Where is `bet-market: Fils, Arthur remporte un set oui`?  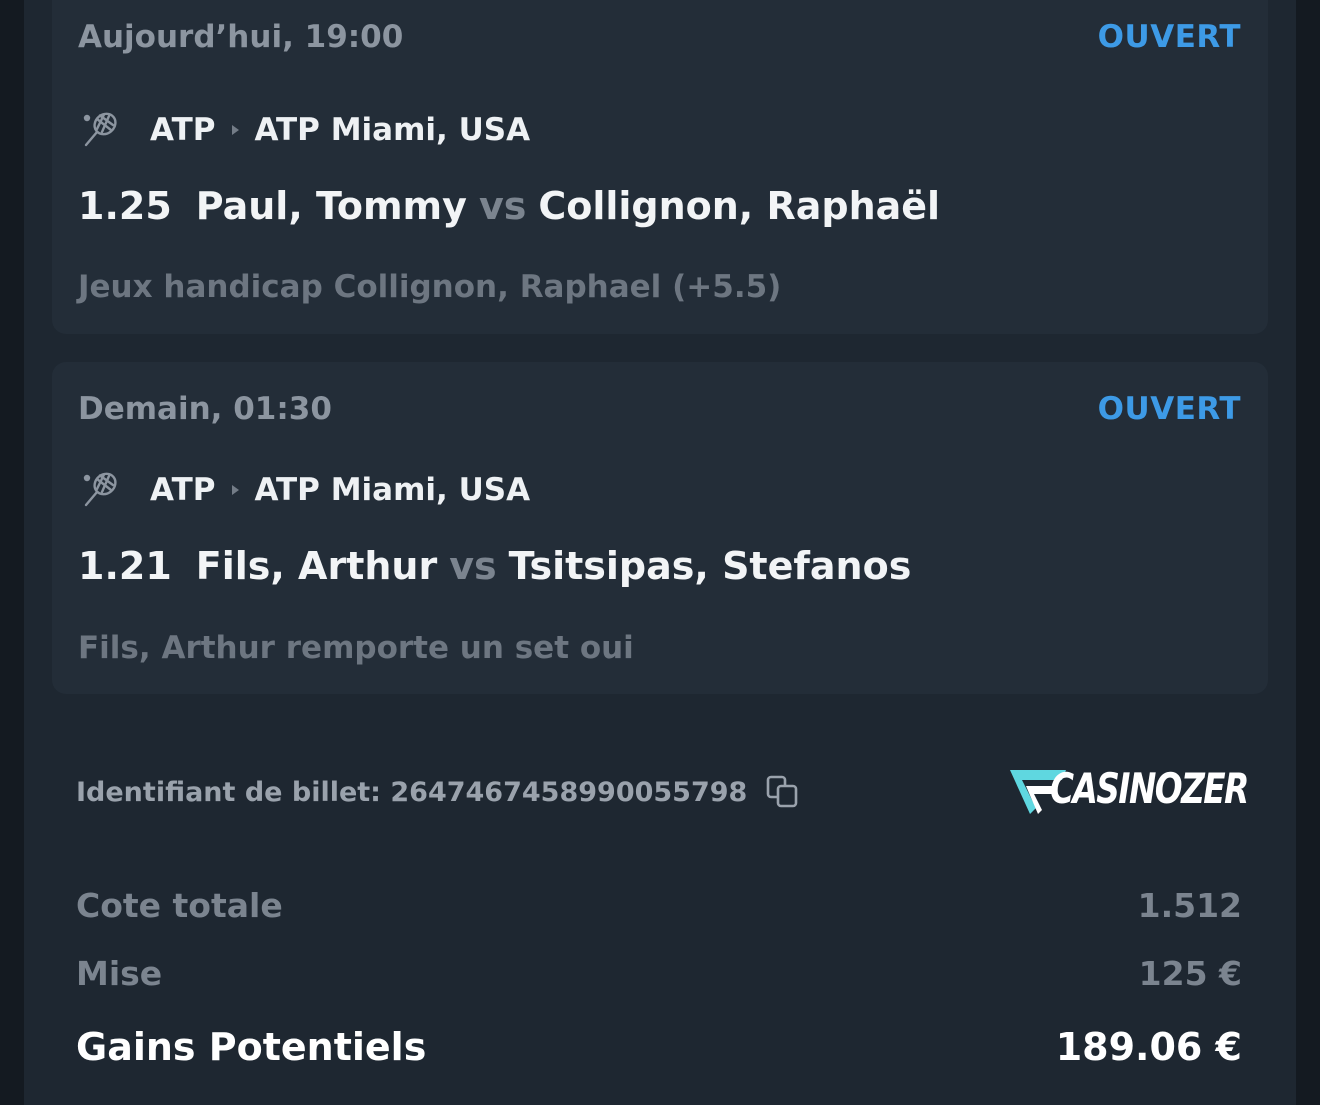
bet-market: Fils, Arthur remporte un set oui is located at coordinates (356, 648).